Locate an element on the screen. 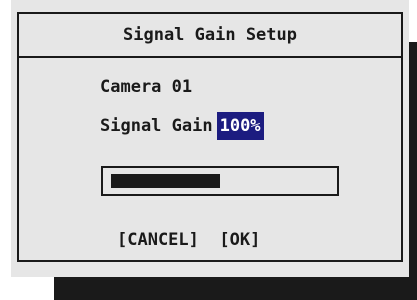  signal-gain-bar is located at coordinates (220, 181).